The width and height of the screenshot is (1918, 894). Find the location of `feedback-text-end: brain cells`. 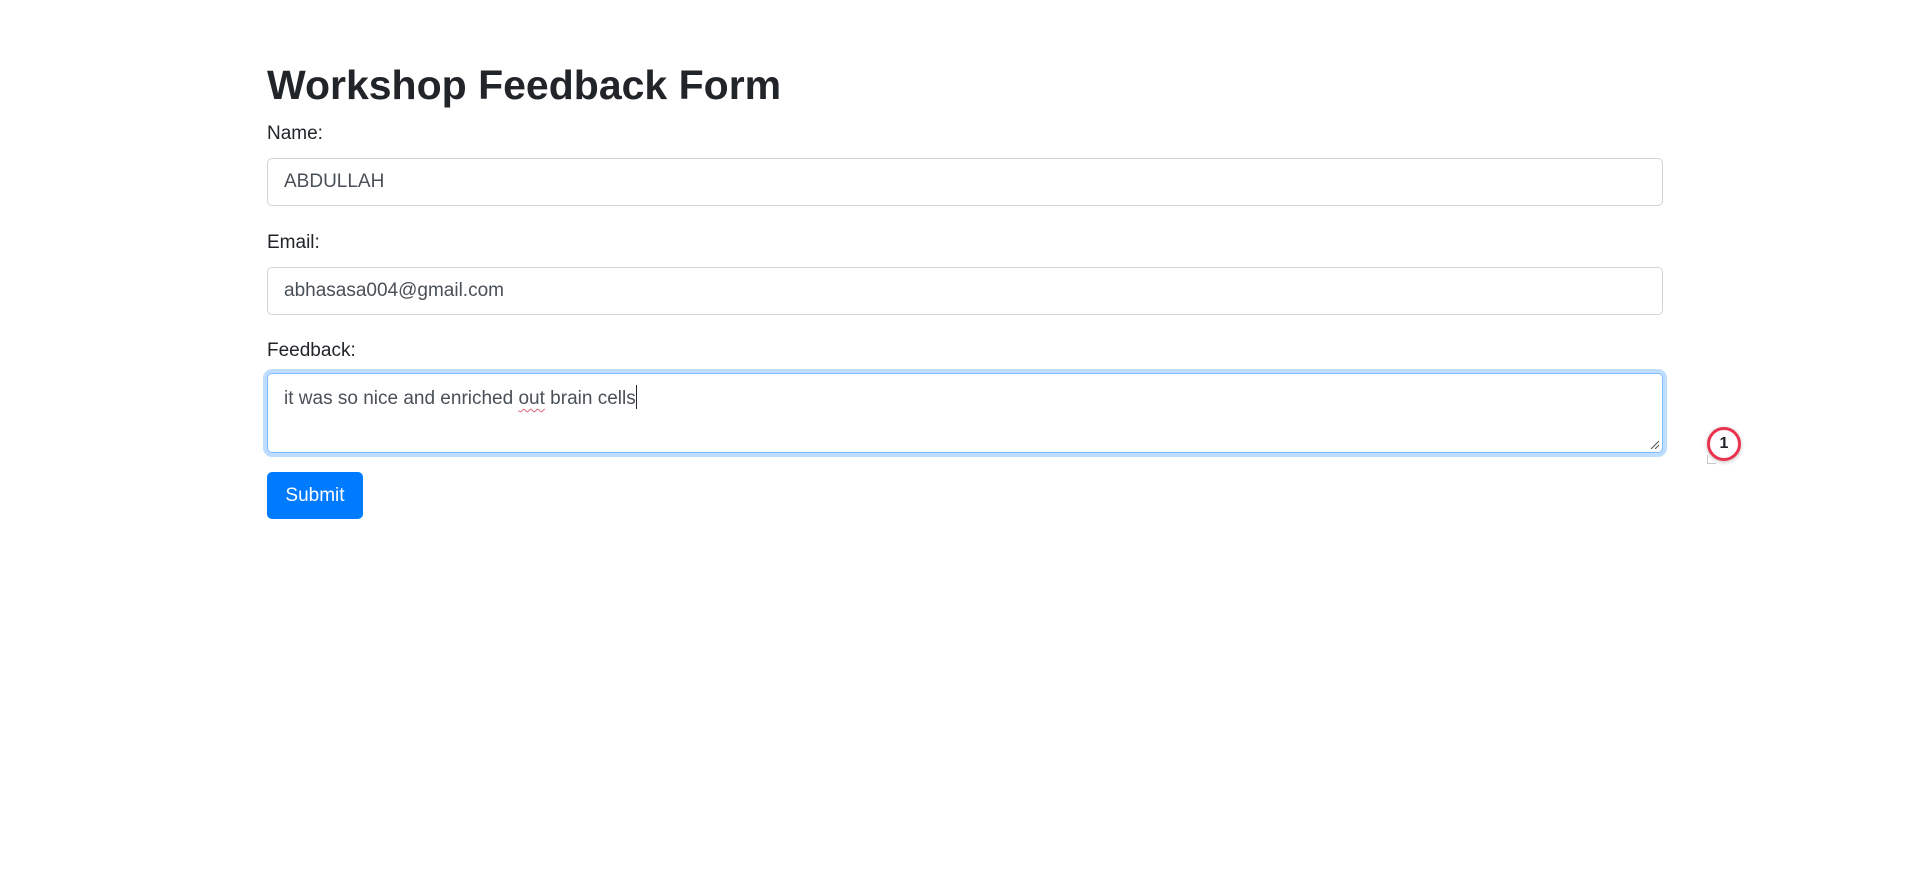

feedback-text-end: brain cells is located at coordinates (590, 398).